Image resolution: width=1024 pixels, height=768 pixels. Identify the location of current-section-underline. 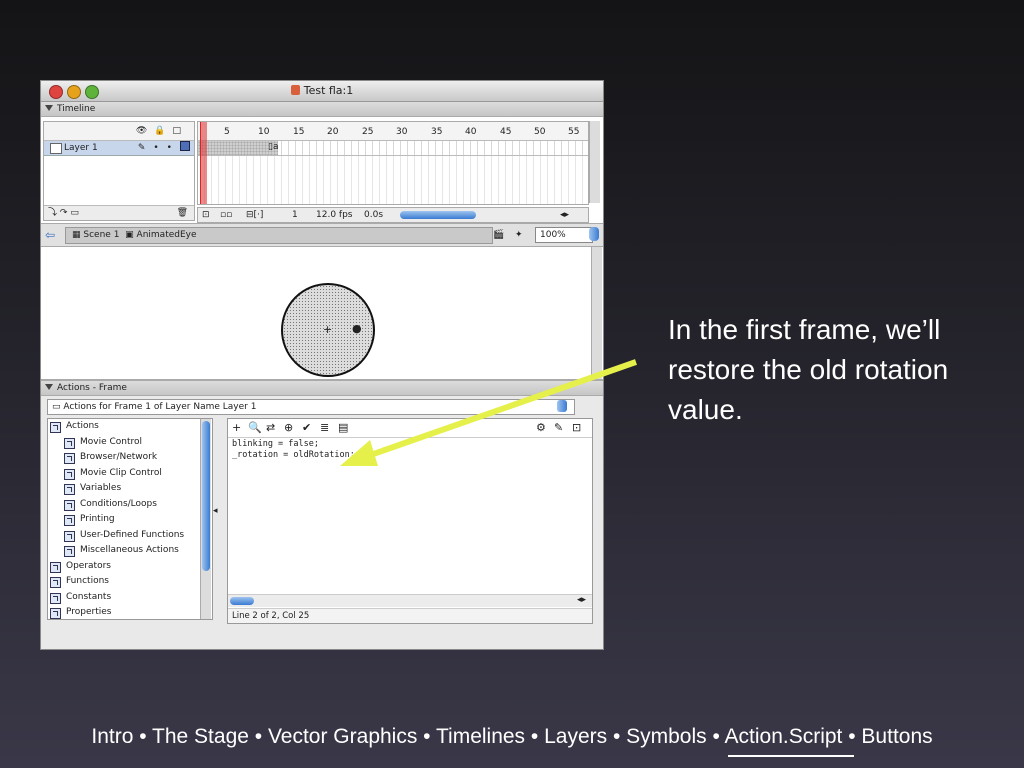
(791, 756).